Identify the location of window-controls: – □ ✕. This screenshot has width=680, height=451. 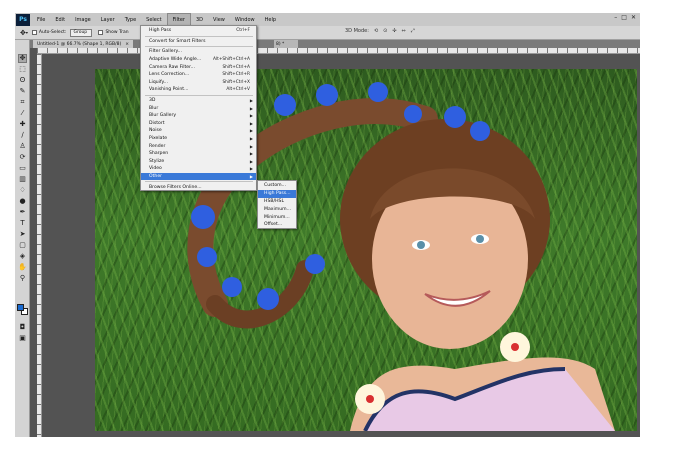
(625, 17).